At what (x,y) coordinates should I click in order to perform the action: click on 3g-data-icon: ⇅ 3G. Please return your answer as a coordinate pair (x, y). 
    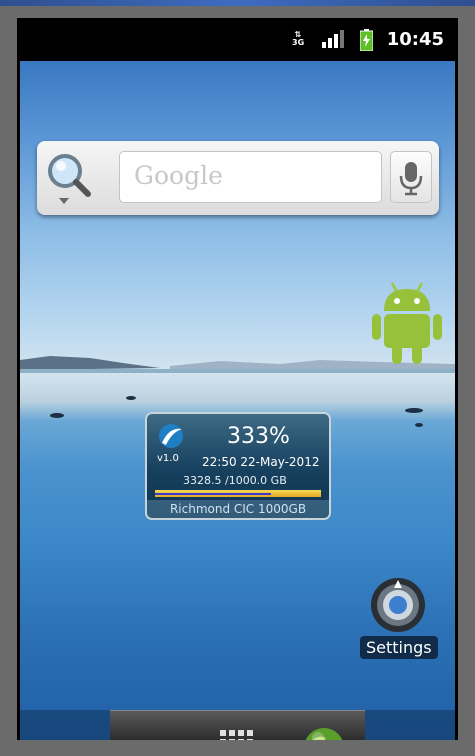
    Looking at the image, I should click on (298, 38).